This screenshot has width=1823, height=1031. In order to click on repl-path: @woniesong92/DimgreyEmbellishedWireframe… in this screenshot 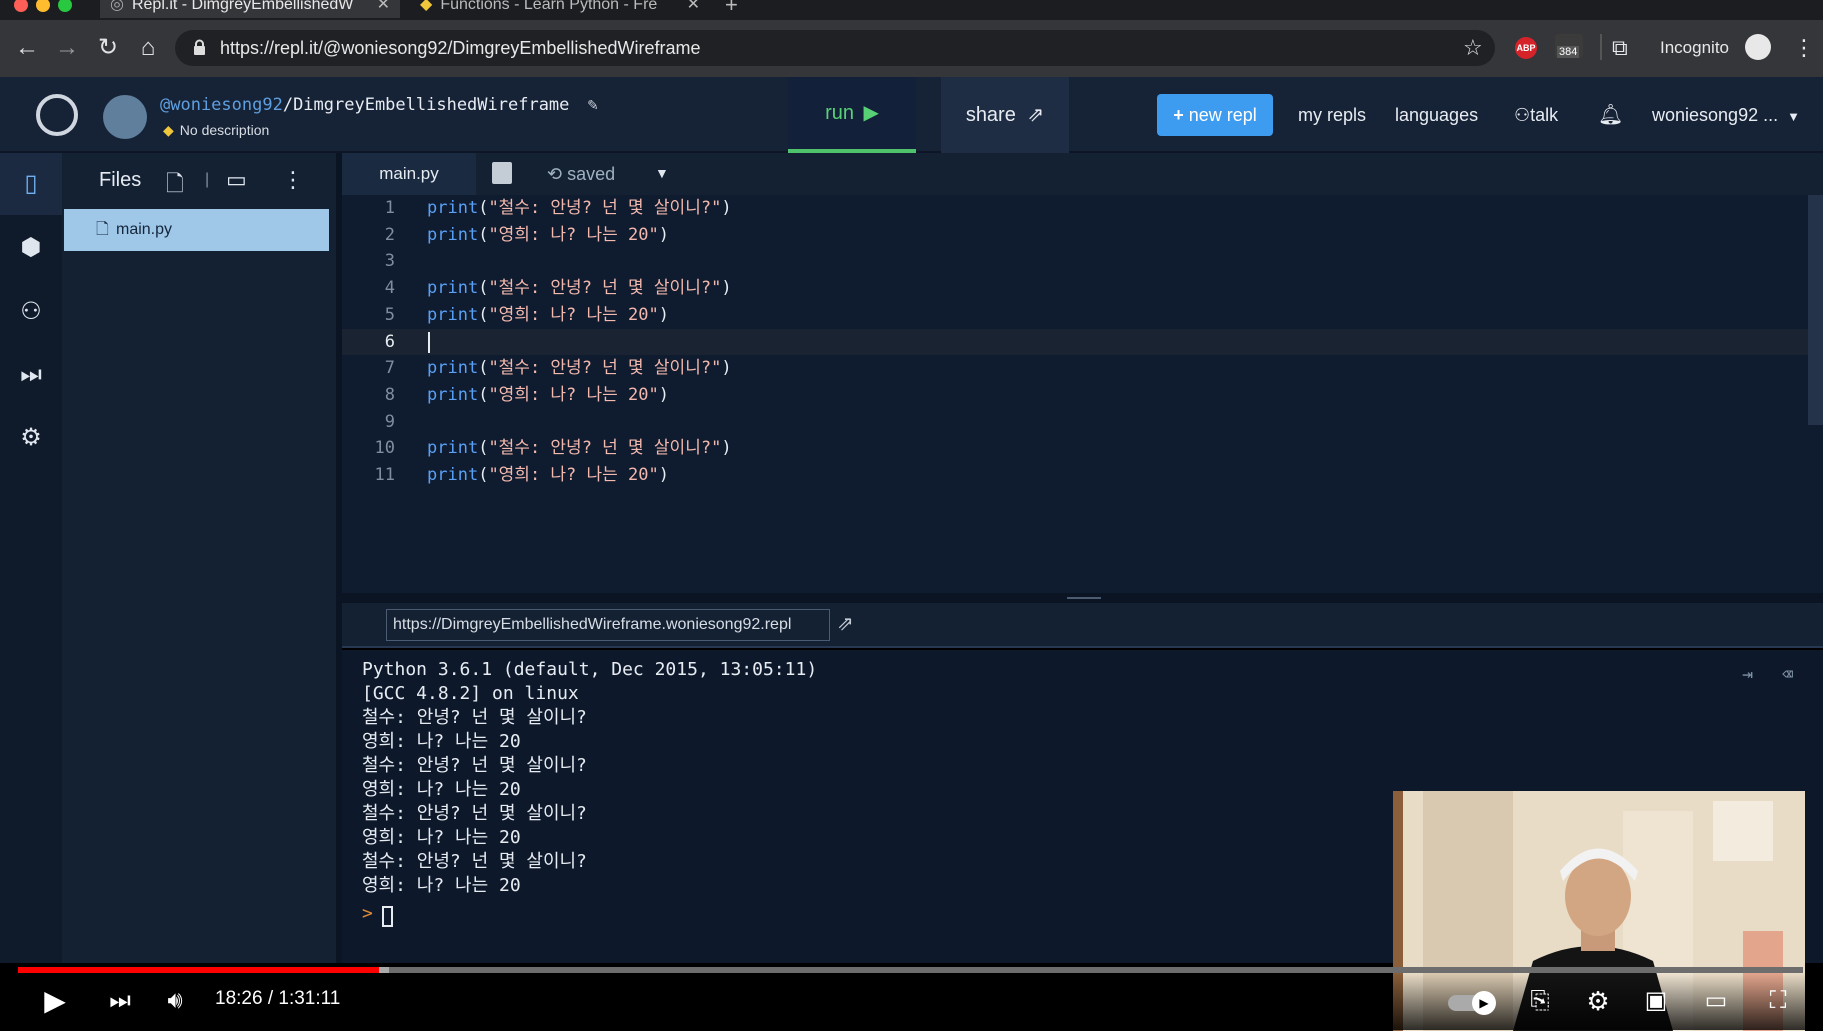, I will do `click(379, 105)`.